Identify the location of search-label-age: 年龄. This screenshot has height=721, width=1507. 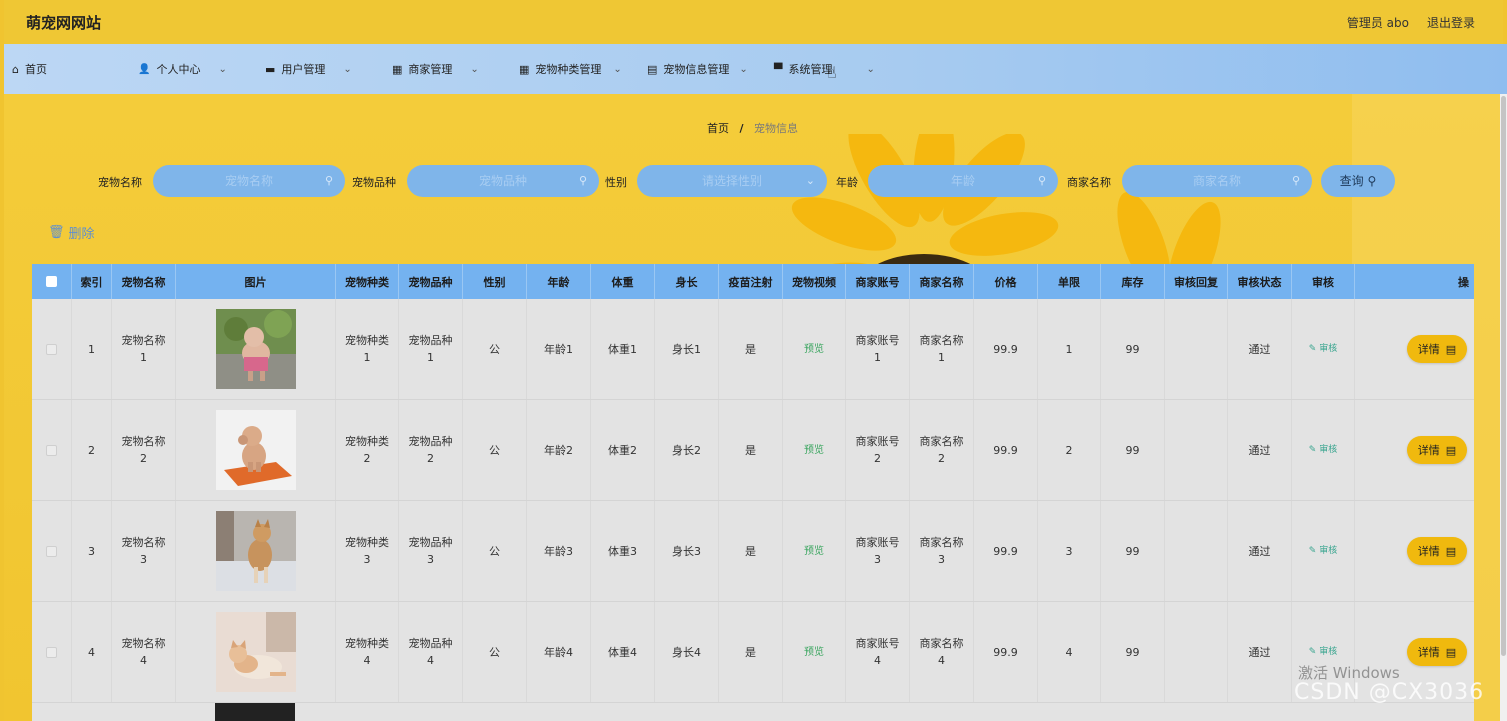
(847, 182).